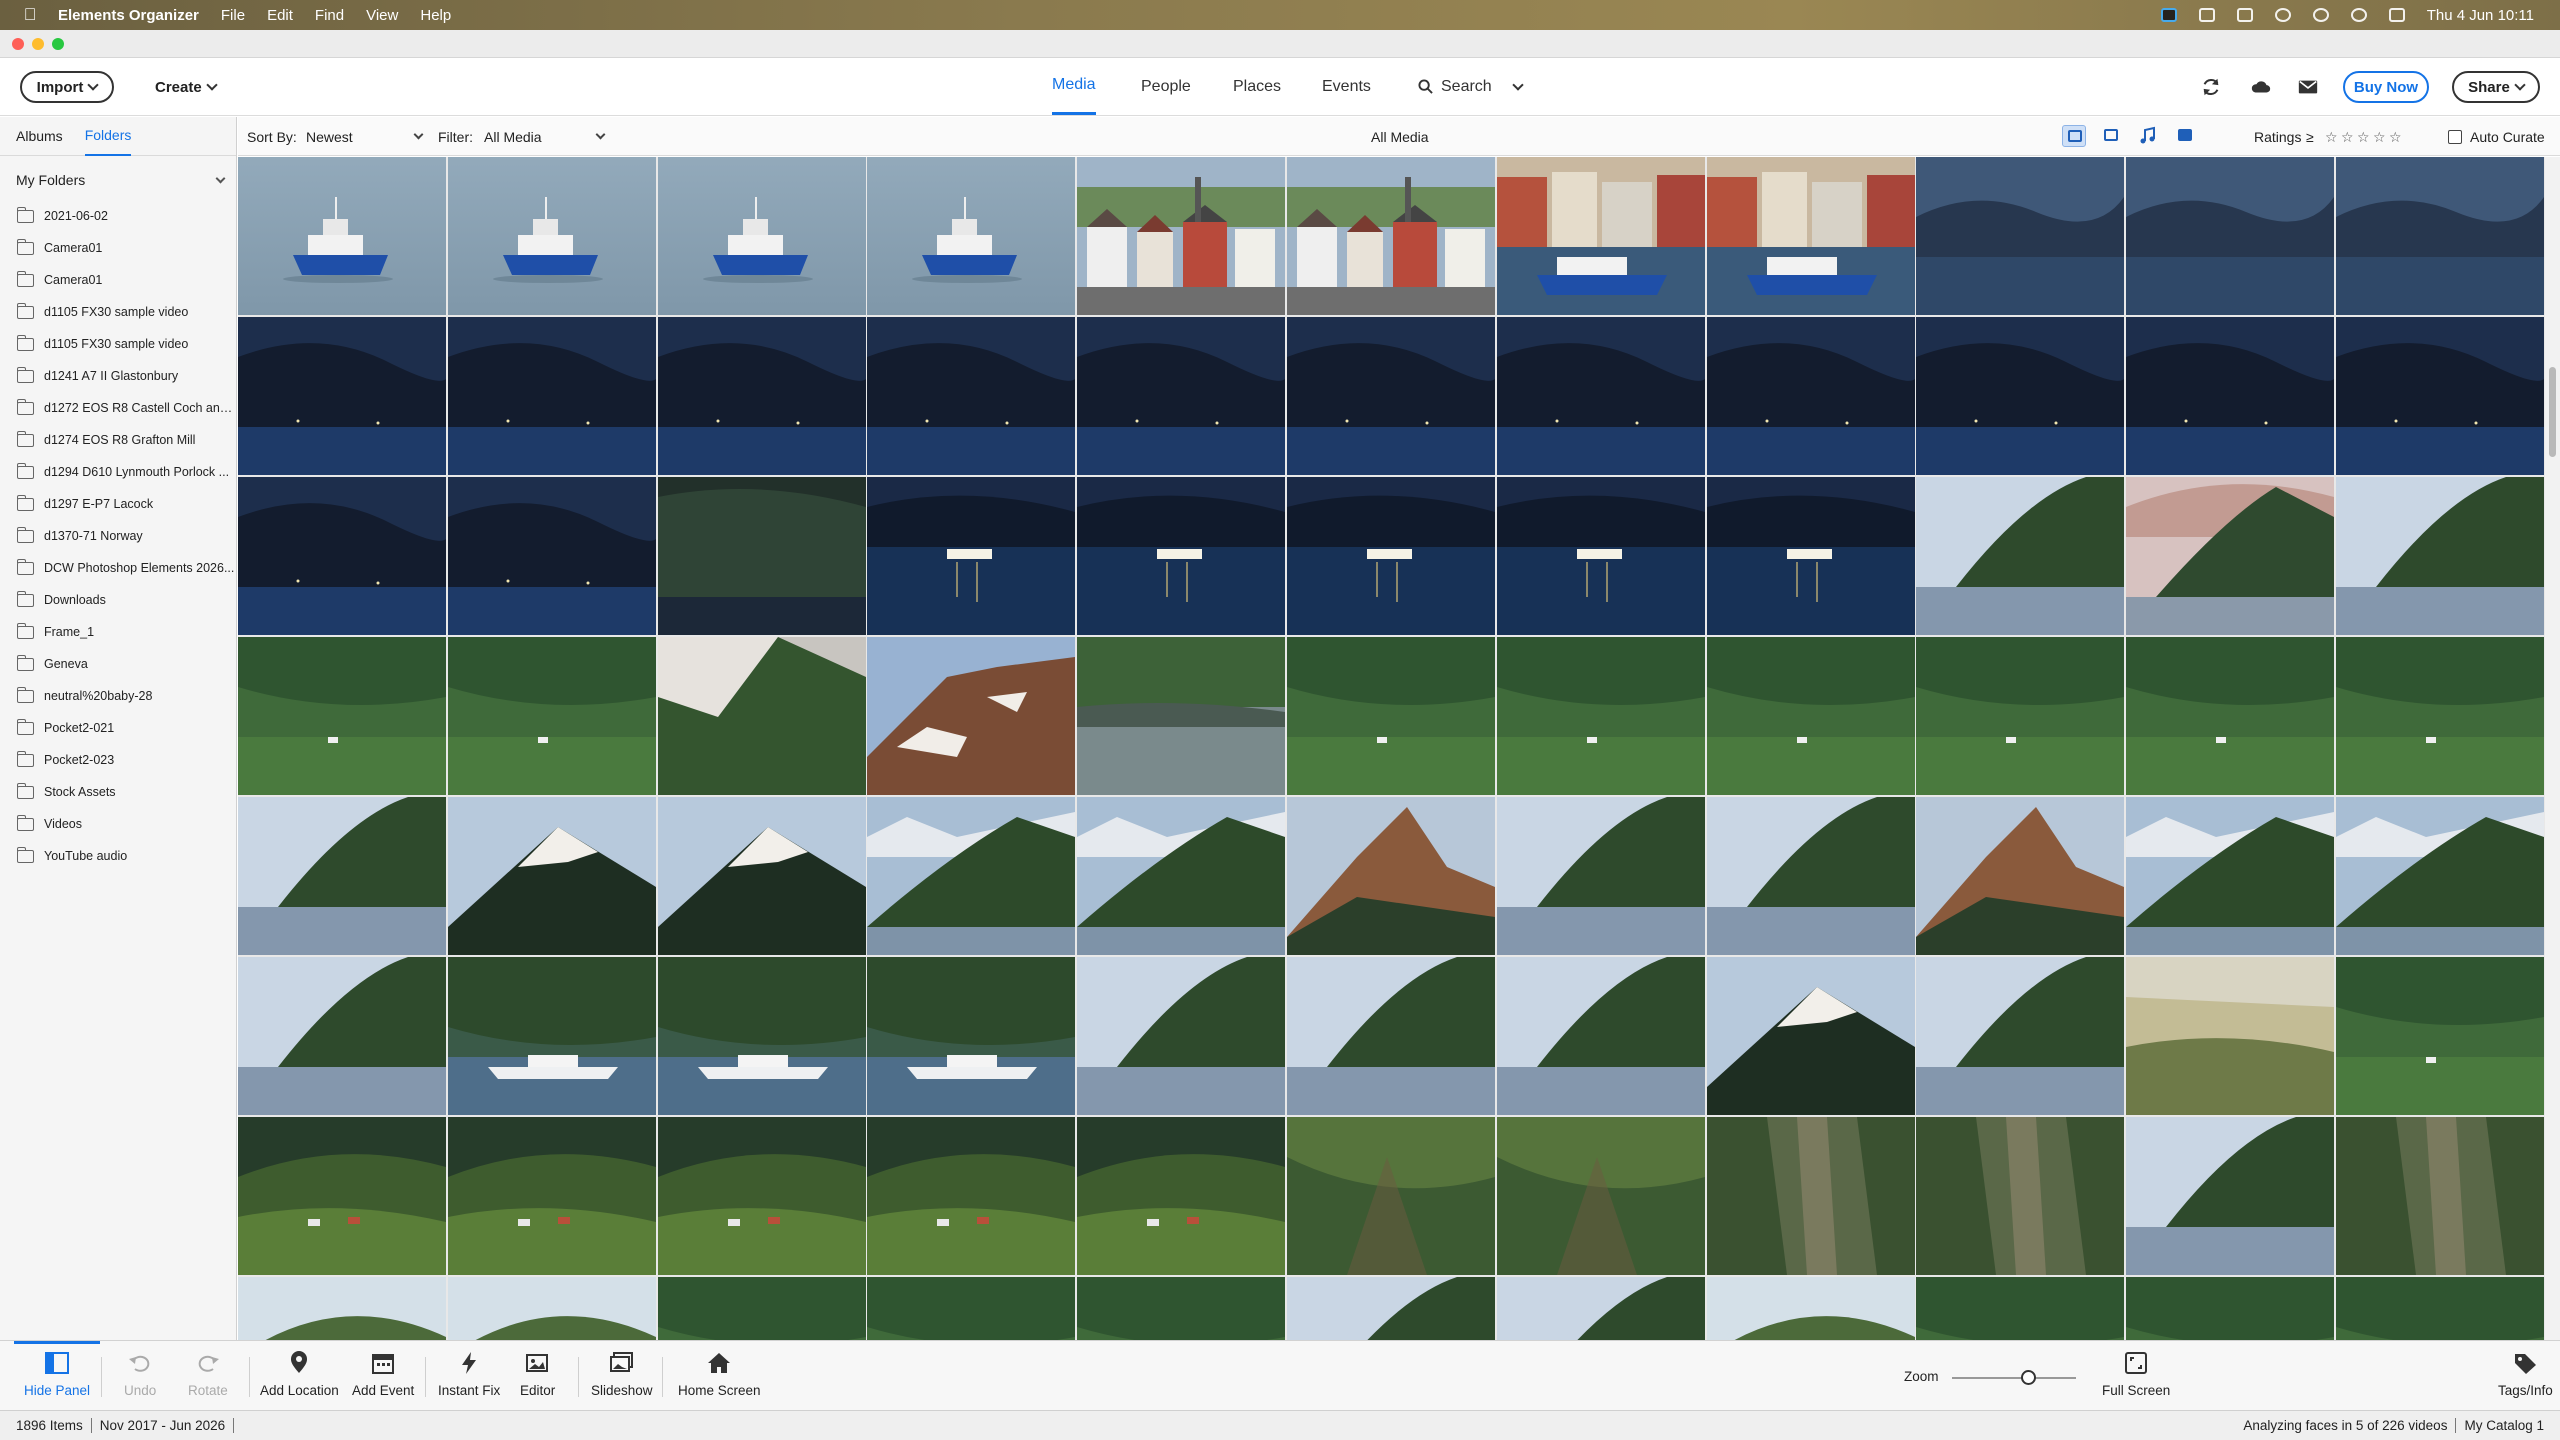  I want to click on spotlight-icon, so click(2358, 15).